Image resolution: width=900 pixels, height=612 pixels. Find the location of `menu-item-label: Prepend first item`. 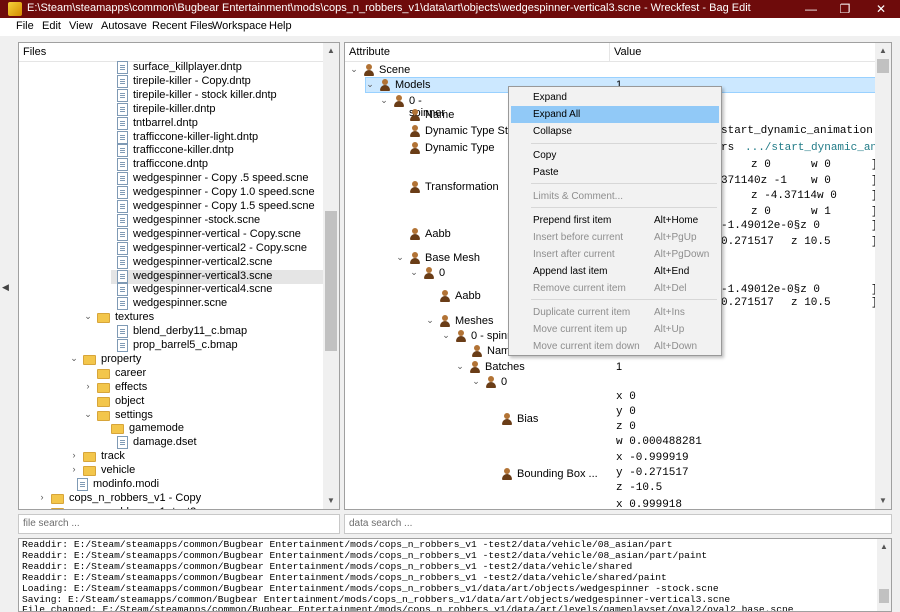

menu-item-label: Prepend first item is located at coordinates (572, 220).